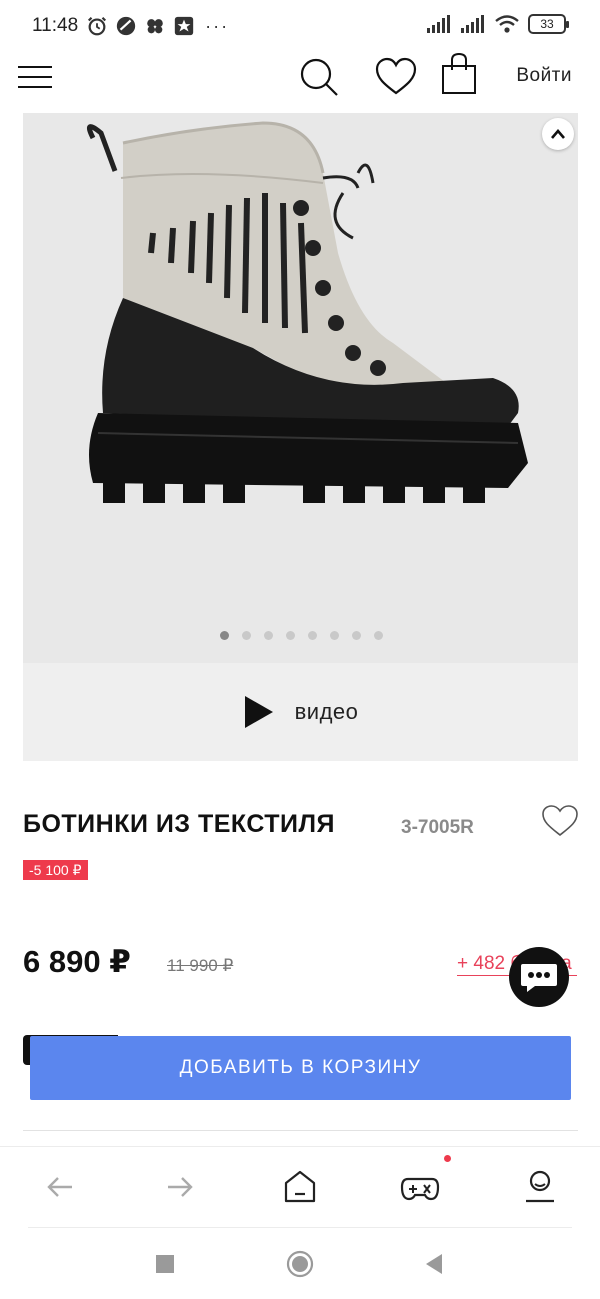  What do you see at coordinates (300, 1068) in the screenshot?
I see `add-to-cart-button: ДОБАВИТЬ В КОРЗИНУ` at bounding box center [300, 1068].